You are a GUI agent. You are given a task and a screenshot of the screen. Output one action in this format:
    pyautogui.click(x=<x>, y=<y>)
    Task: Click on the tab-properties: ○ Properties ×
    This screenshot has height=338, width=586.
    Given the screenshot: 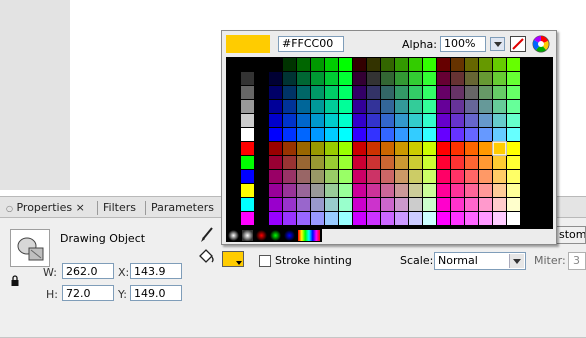 What is the action you would take?
    pyautogui.click(x=45, y=208)
    